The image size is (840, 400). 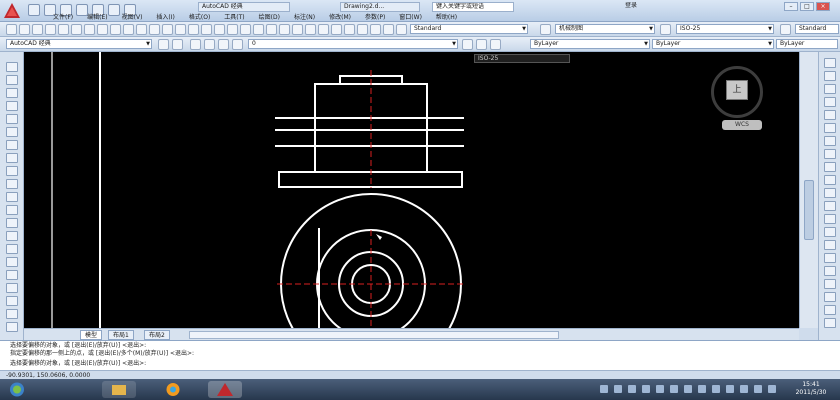 I want to click on layer-state-icon, so click(x=195, y=44).